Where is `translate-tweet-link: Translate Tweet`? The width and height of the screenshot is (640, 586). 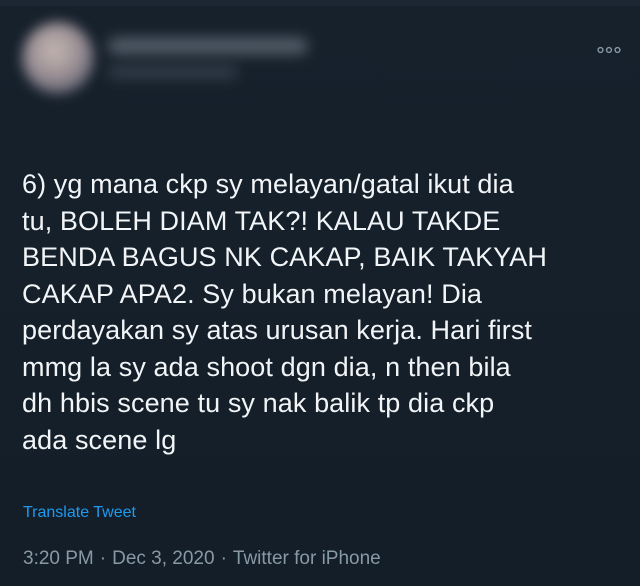
translate-tweet-link: Translate Tweet is located at coordinates (79, 513).